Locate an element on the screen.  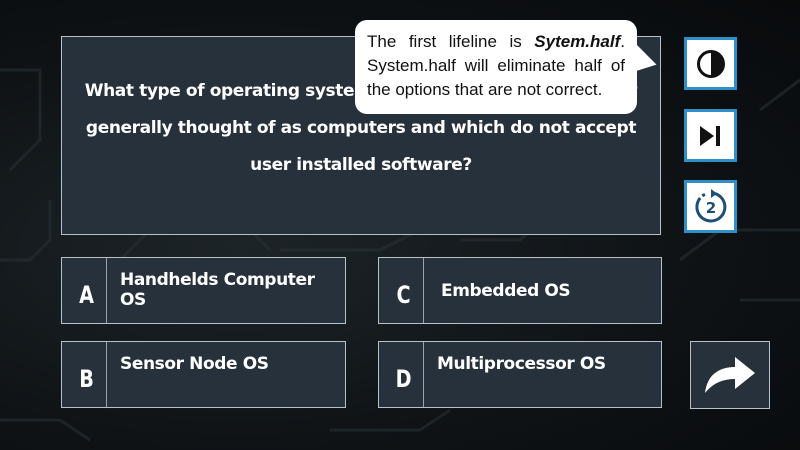
skip-next-icon is located at coordinates (709, 135).